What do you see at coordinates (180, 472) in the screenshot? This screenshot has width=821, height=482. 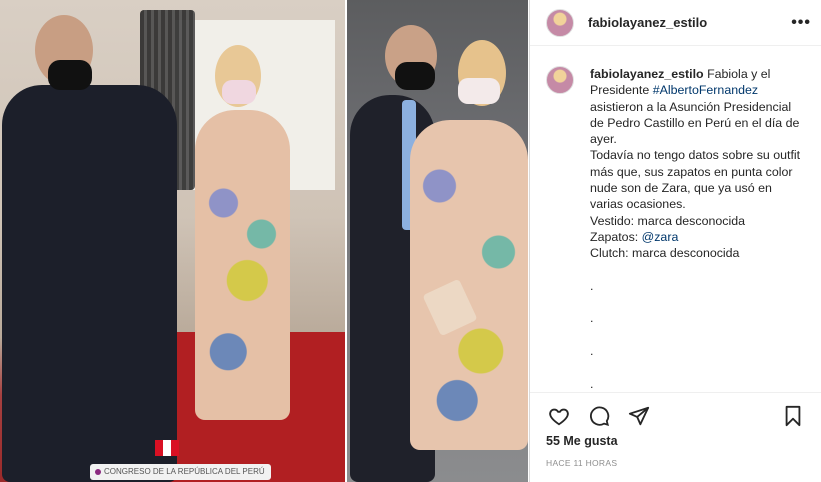 I see `photo-location-tag: CONGRESO DE LA REPÚBLICA DEL PERÚ` at bounding box center [180, 472].